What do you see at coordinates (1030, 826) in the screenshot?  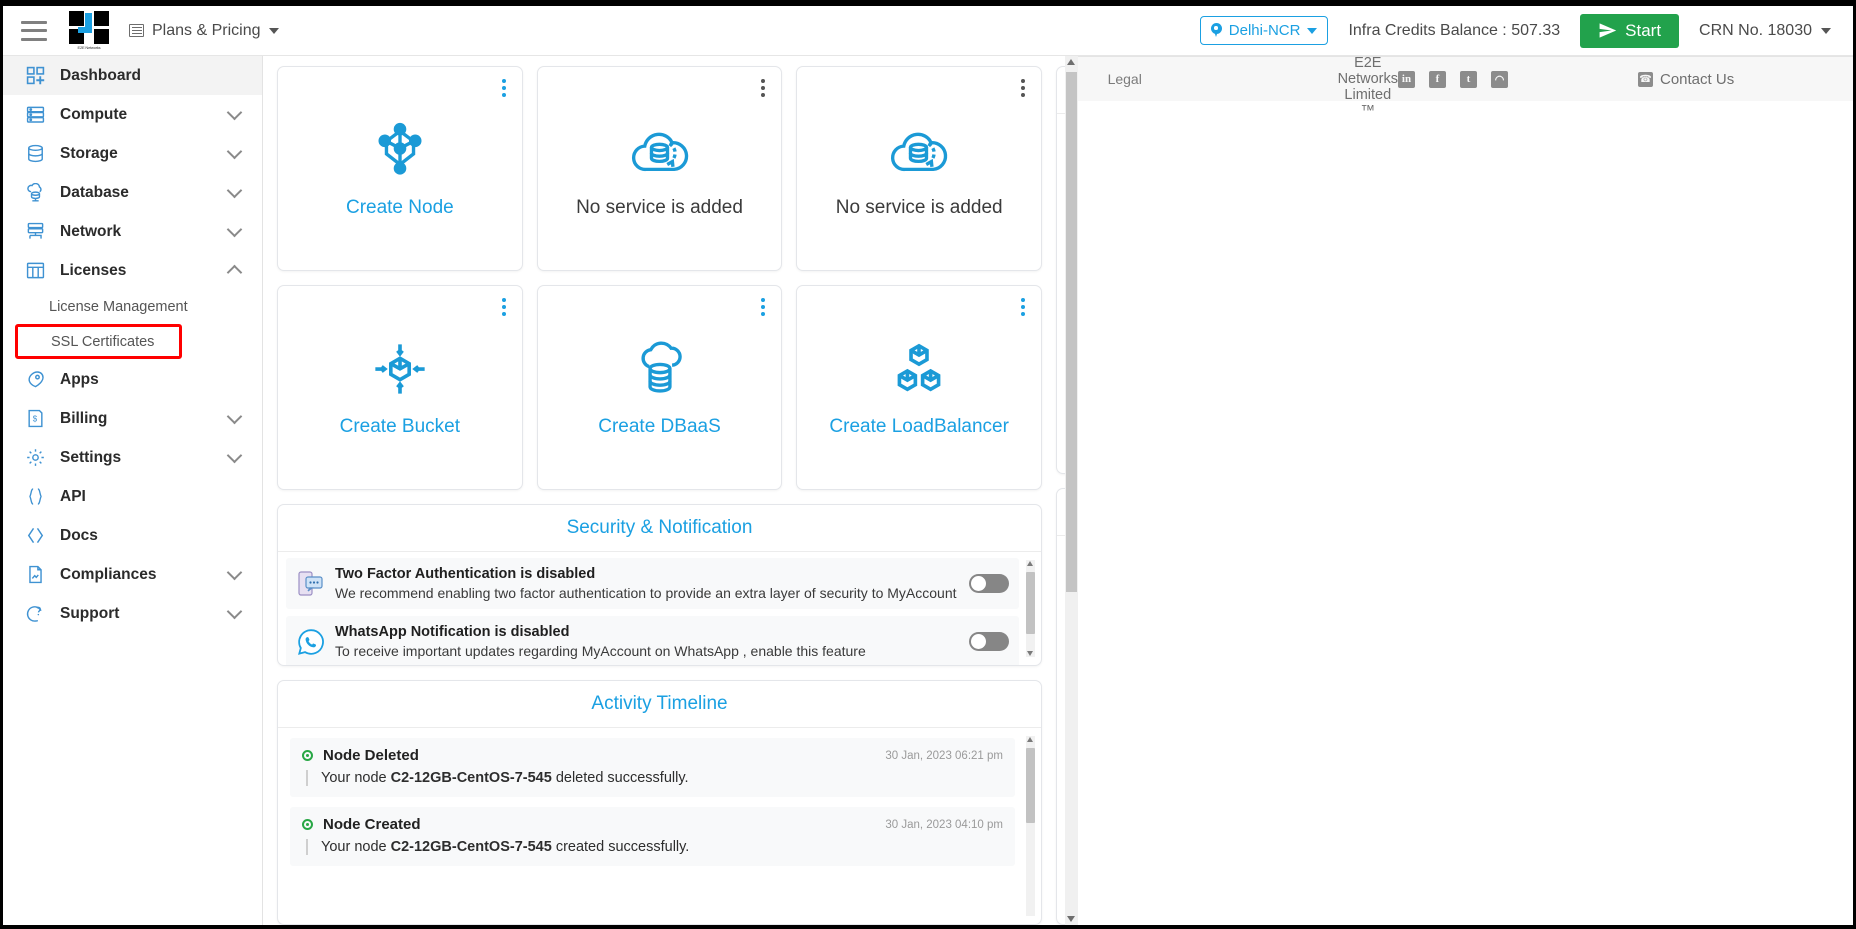 I see `timeline-list-scrollbar` at bounding box center [1030, 826].